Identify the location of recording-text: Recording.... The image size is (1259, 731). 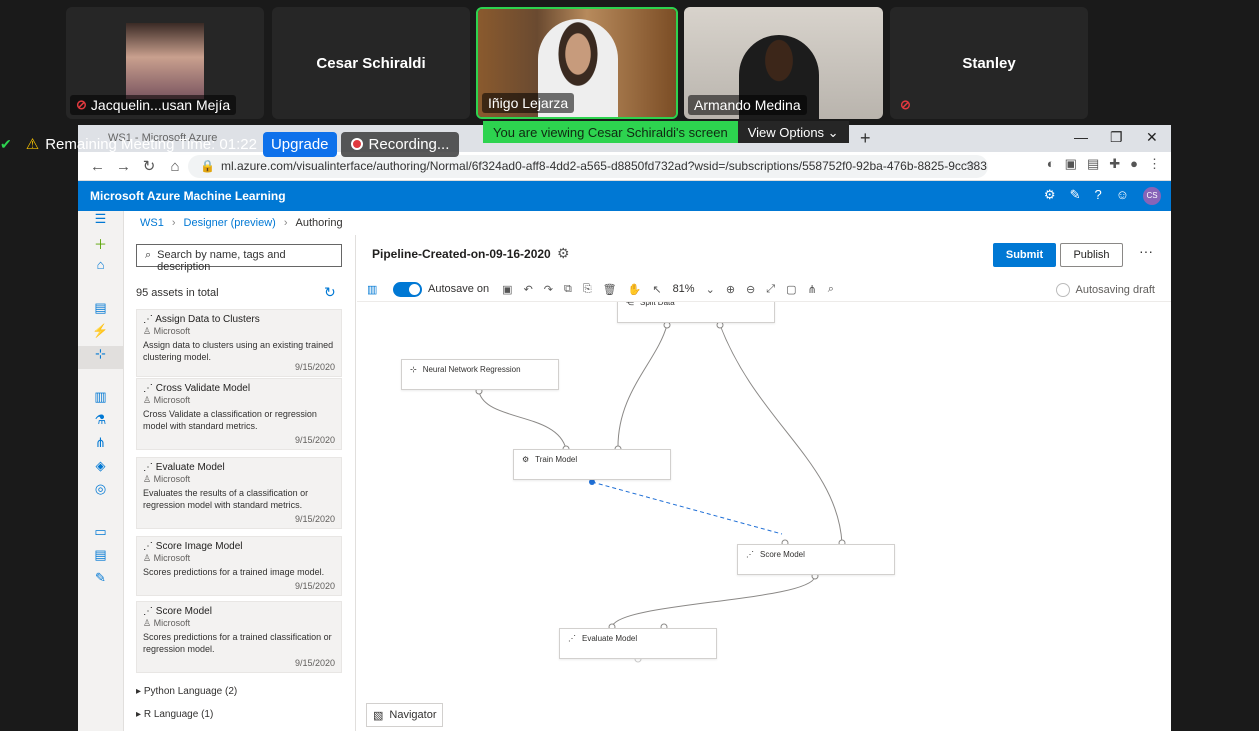
(409, 144).